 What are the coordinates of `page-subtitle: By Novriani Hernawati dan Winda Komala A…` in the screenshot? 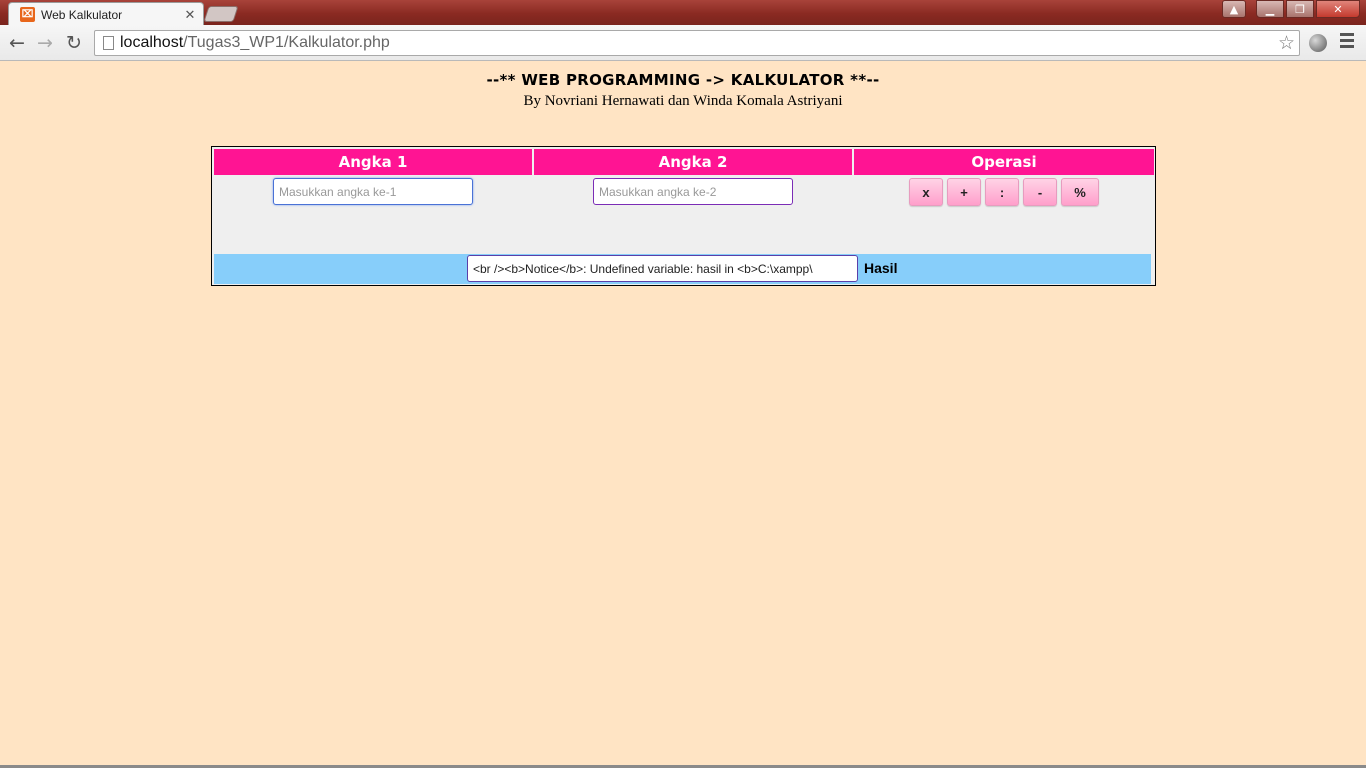 It's located at (683, 101).